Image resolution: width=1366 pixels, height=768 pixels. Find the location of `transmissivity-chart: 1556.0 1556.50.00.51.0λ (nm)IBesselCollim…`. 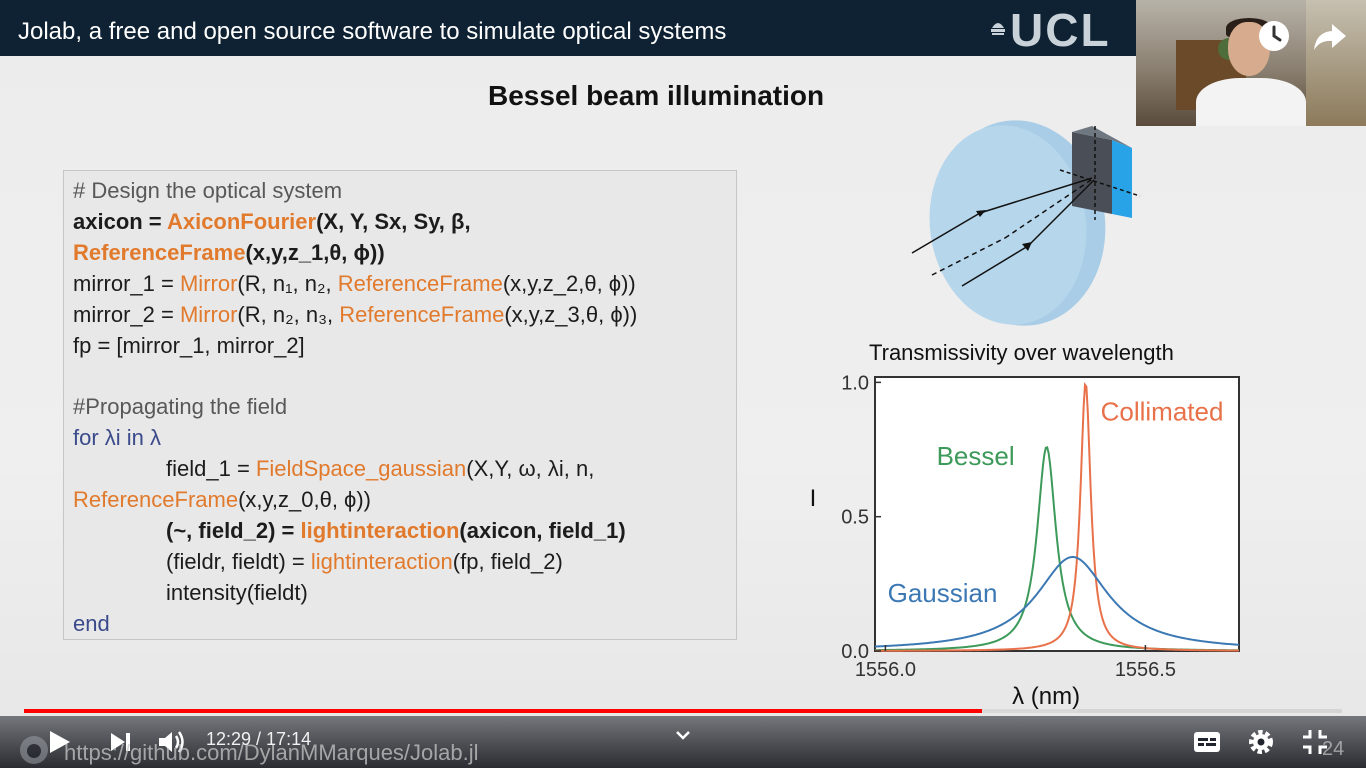

transmissivity-chart: 1556.0 1556.50.00.51.0λ (nm)IBesselCollim… is located at coordinates (1025, 541).